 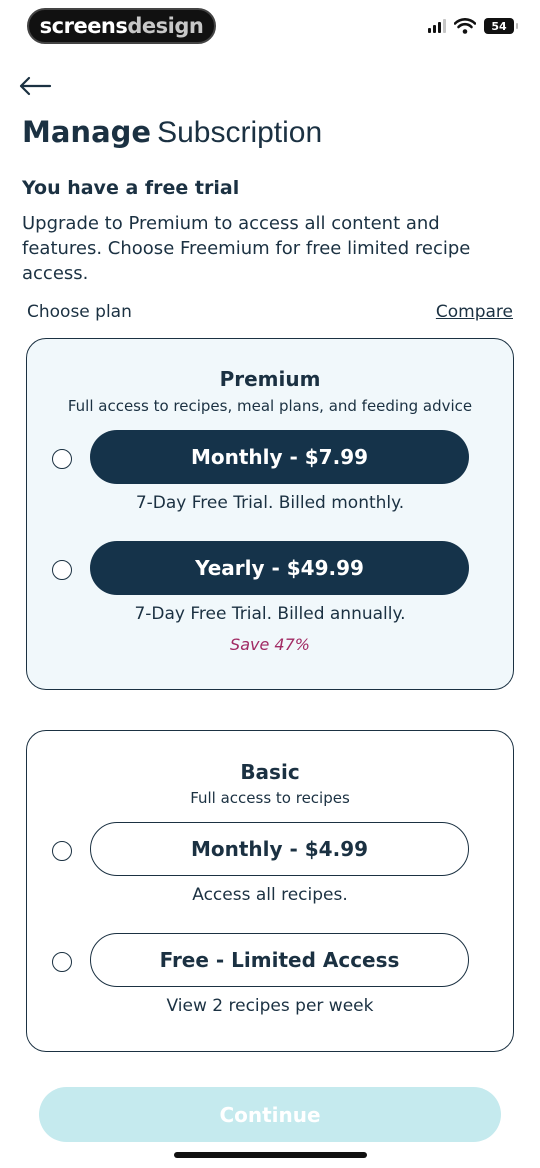 I want to click on premium-monthly-note: 7-Day Free Trial. Billed monthly., so click(x=270, y=503).